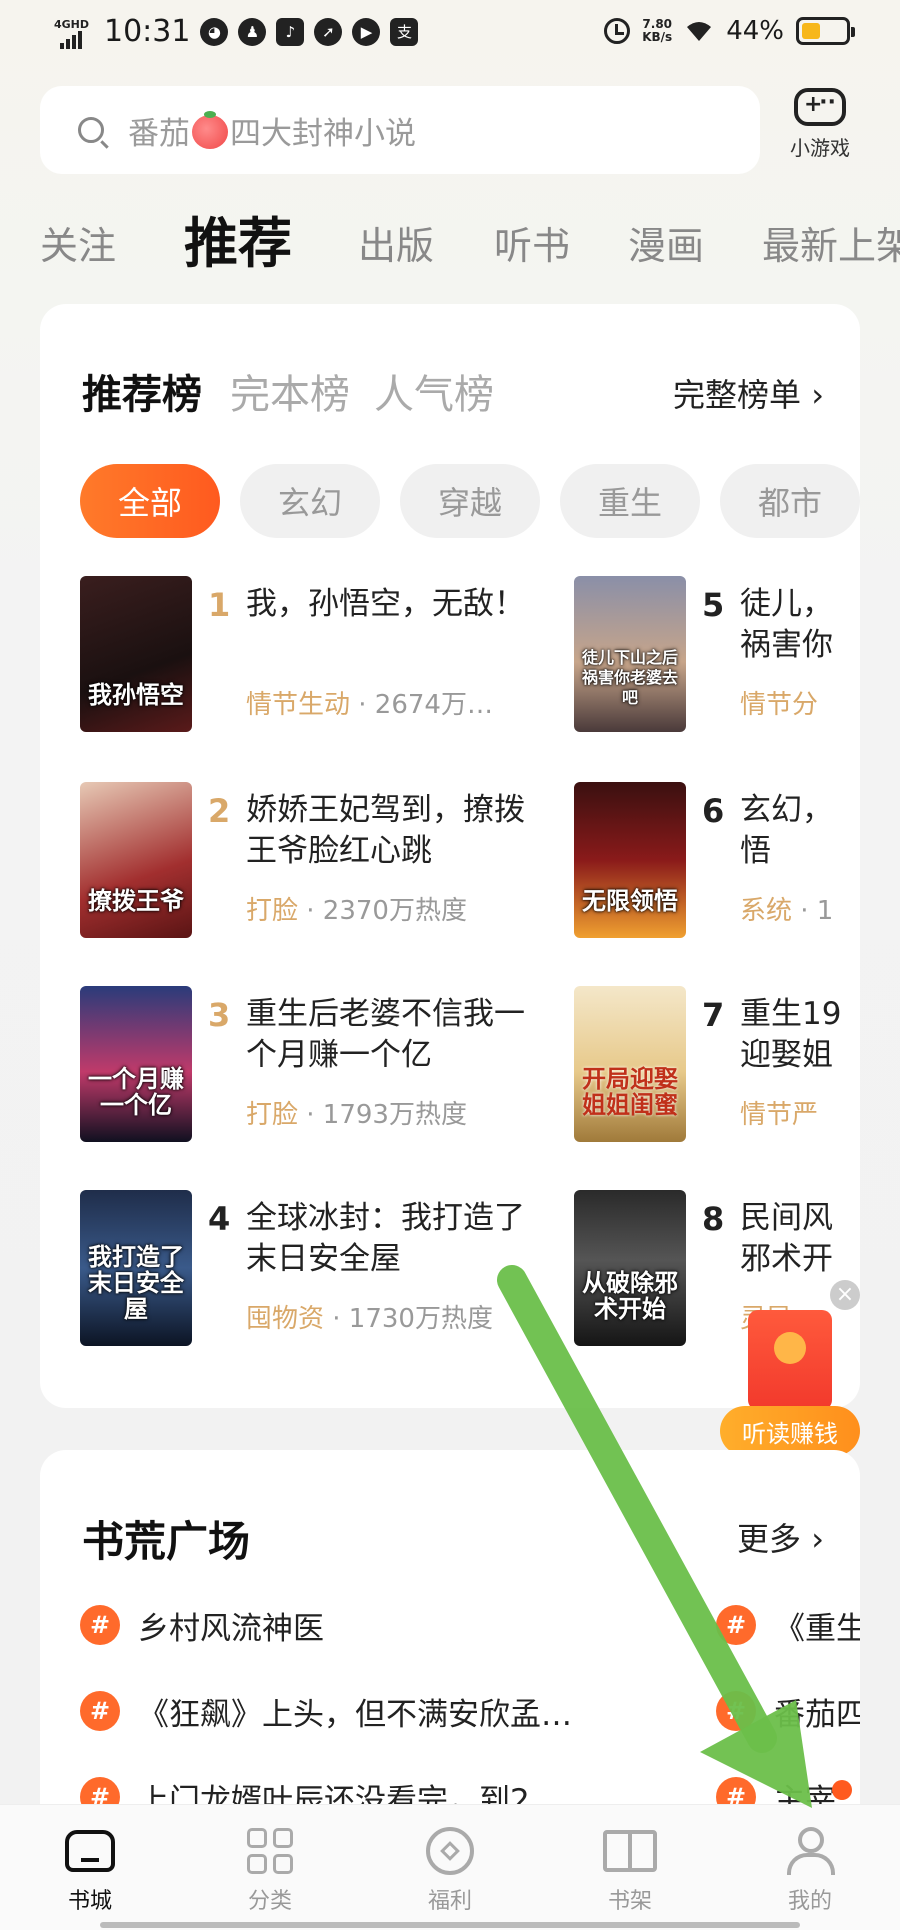 Image resolution: width=900 pixels, height=1930 pixels. What do you see at coordinates (717, 656) in the screenshot?
I see `book-item: 徒儿下山之后祸害你老婆去吧 5 徒儿，祸害你 情节分` at bounding box center [717, 656].